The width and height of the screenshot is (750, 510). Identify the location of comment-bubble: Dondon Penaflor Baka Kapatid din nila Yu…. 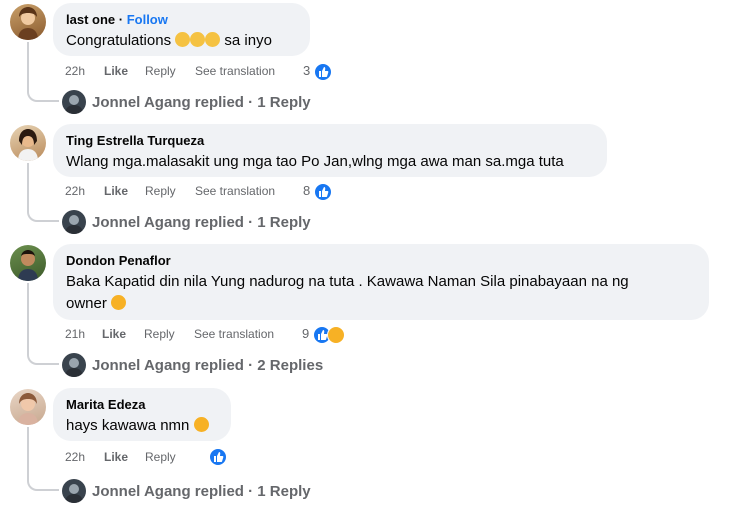
(381, 282).